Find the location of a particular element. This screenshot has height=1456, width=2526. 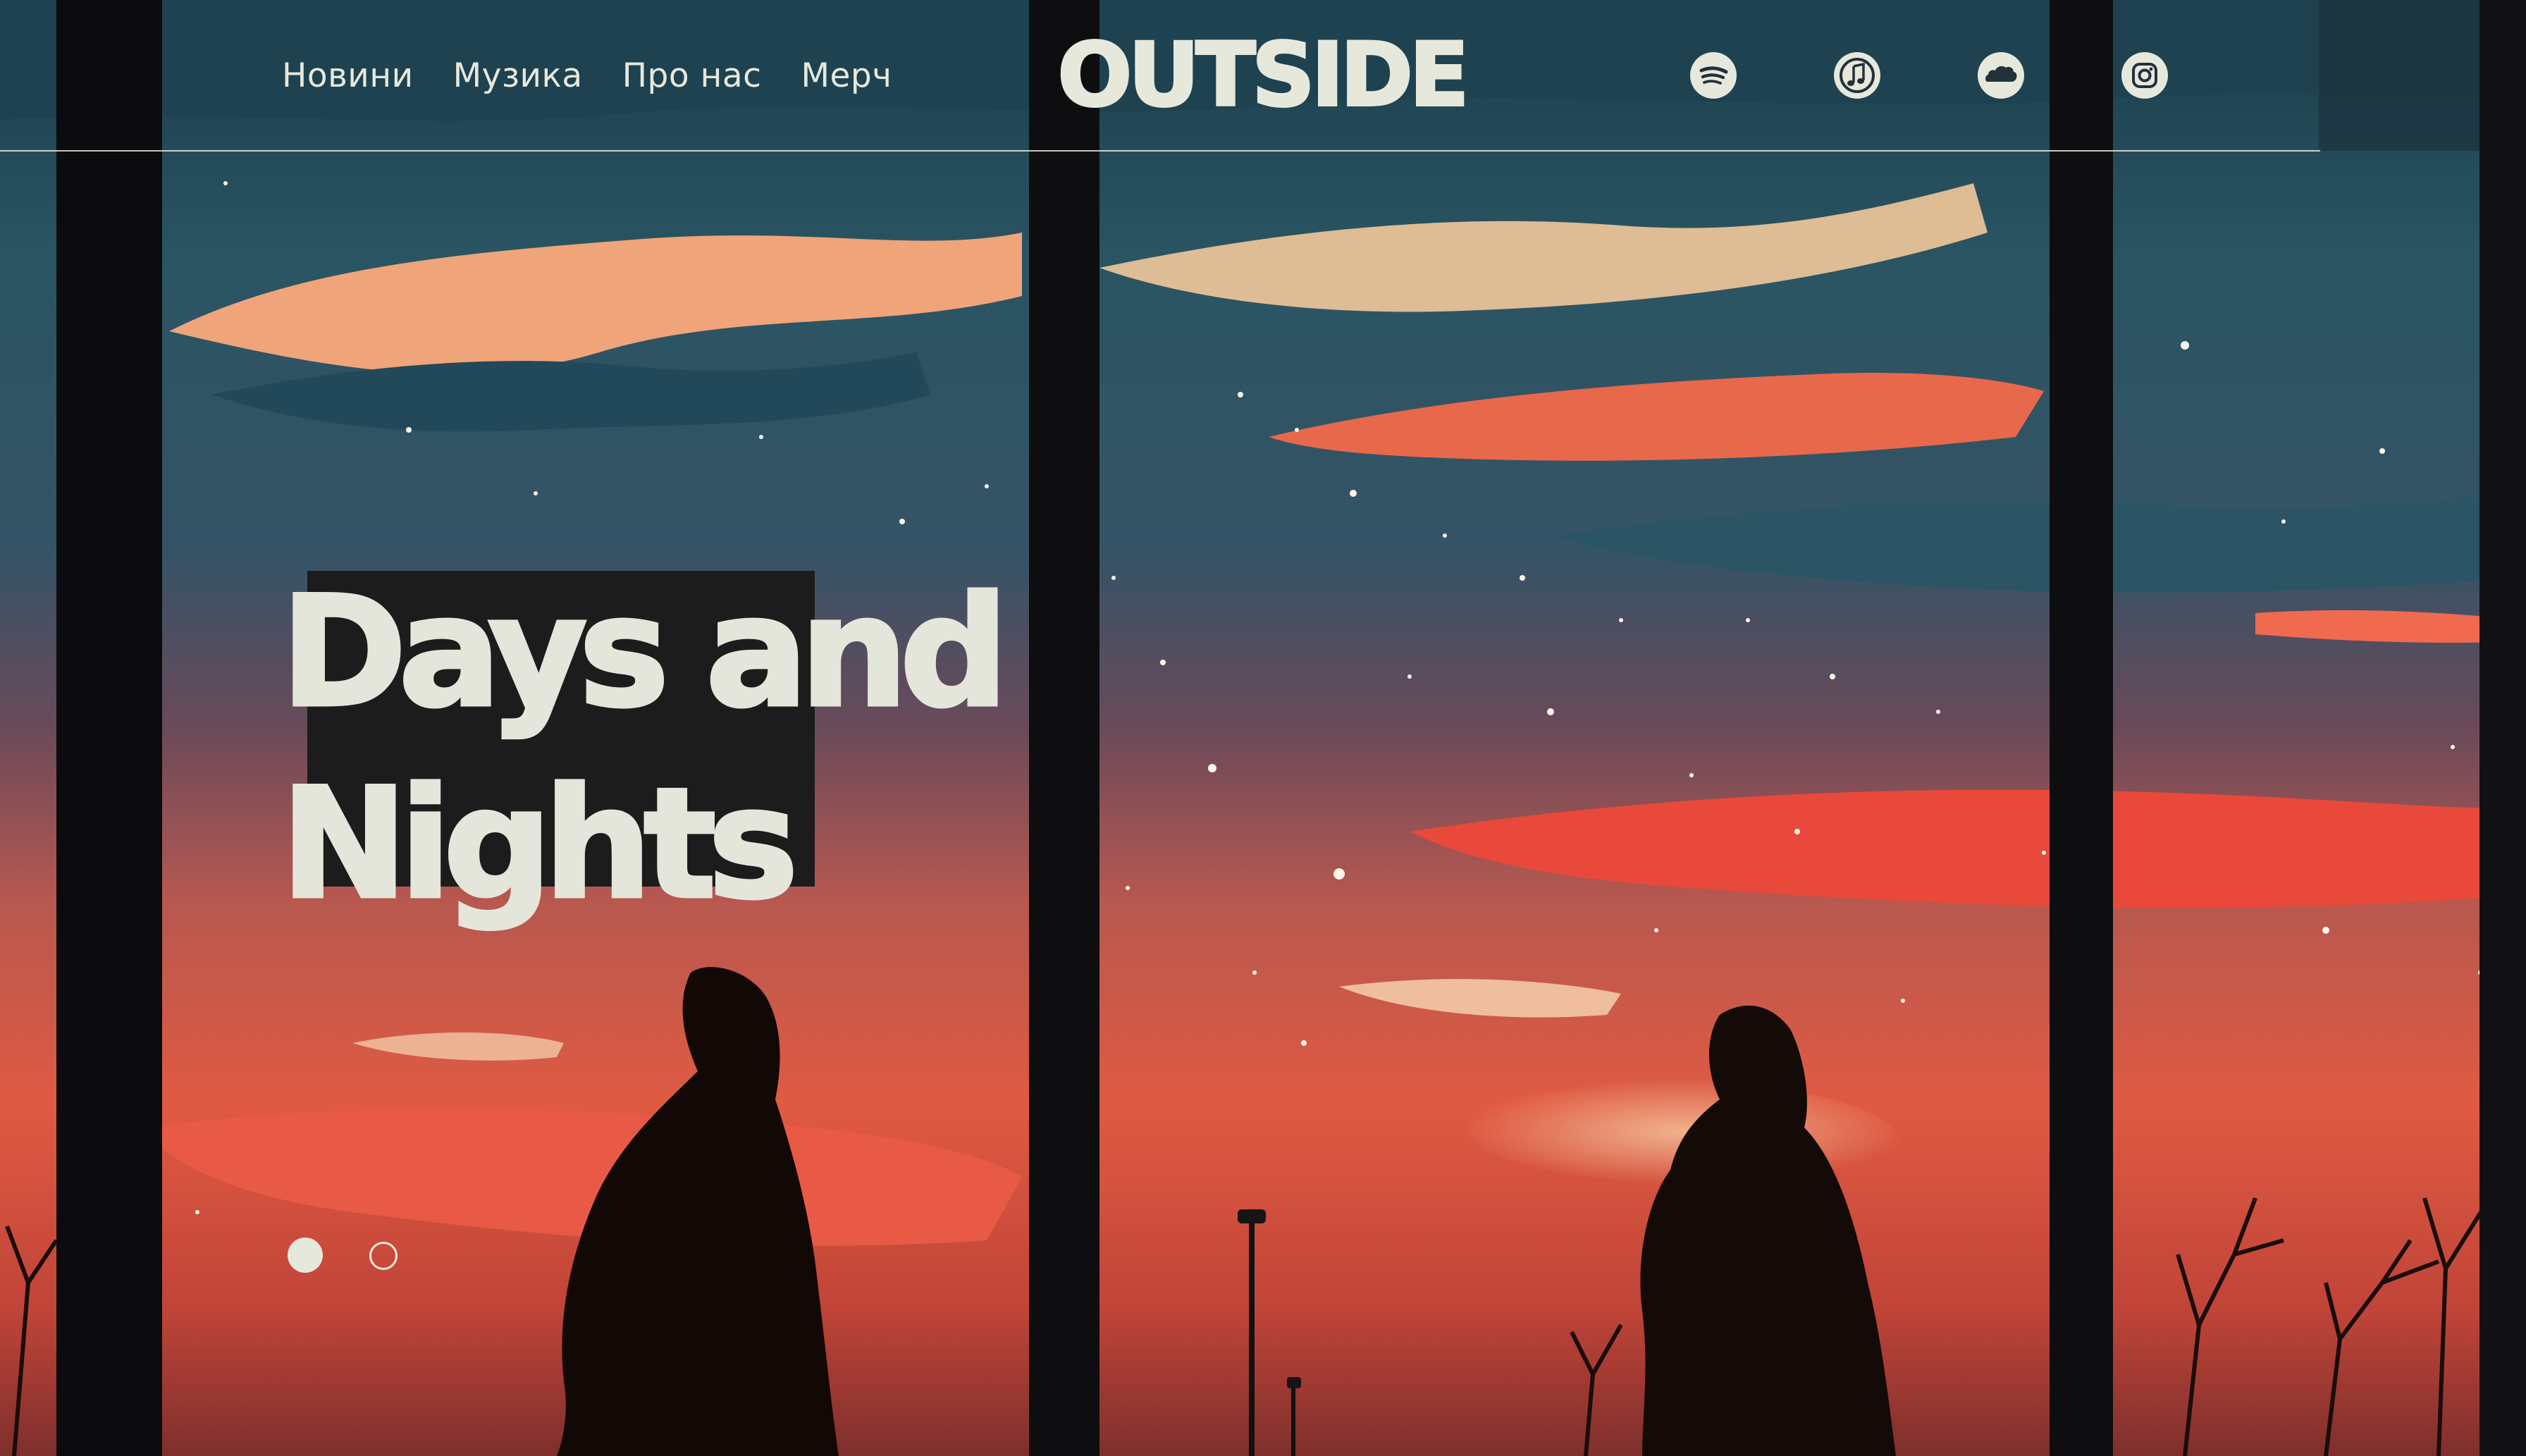

spotify-link is located at coordinates (1713, 76).